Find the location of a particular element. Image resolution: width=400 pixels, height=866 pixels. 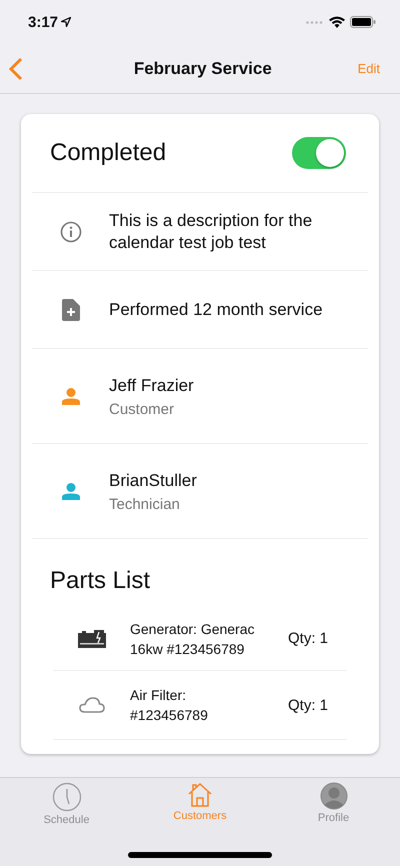

tab-item: Schedule is located at coordinates (66, 804).